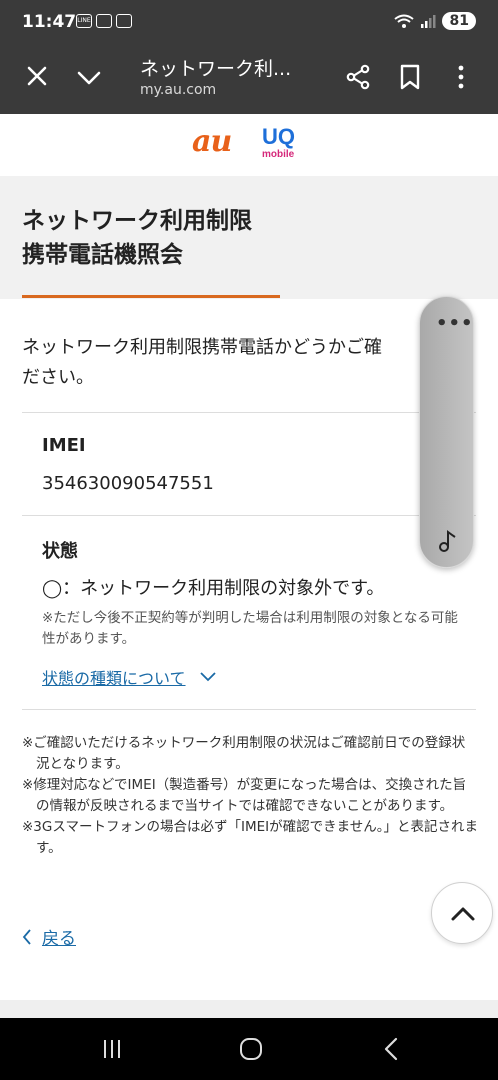 The width and height of the screenshot is (498, 1080). I want to click on state-value: ◯：ネットワーク利用制限の対象外です。, so click(213, 588).